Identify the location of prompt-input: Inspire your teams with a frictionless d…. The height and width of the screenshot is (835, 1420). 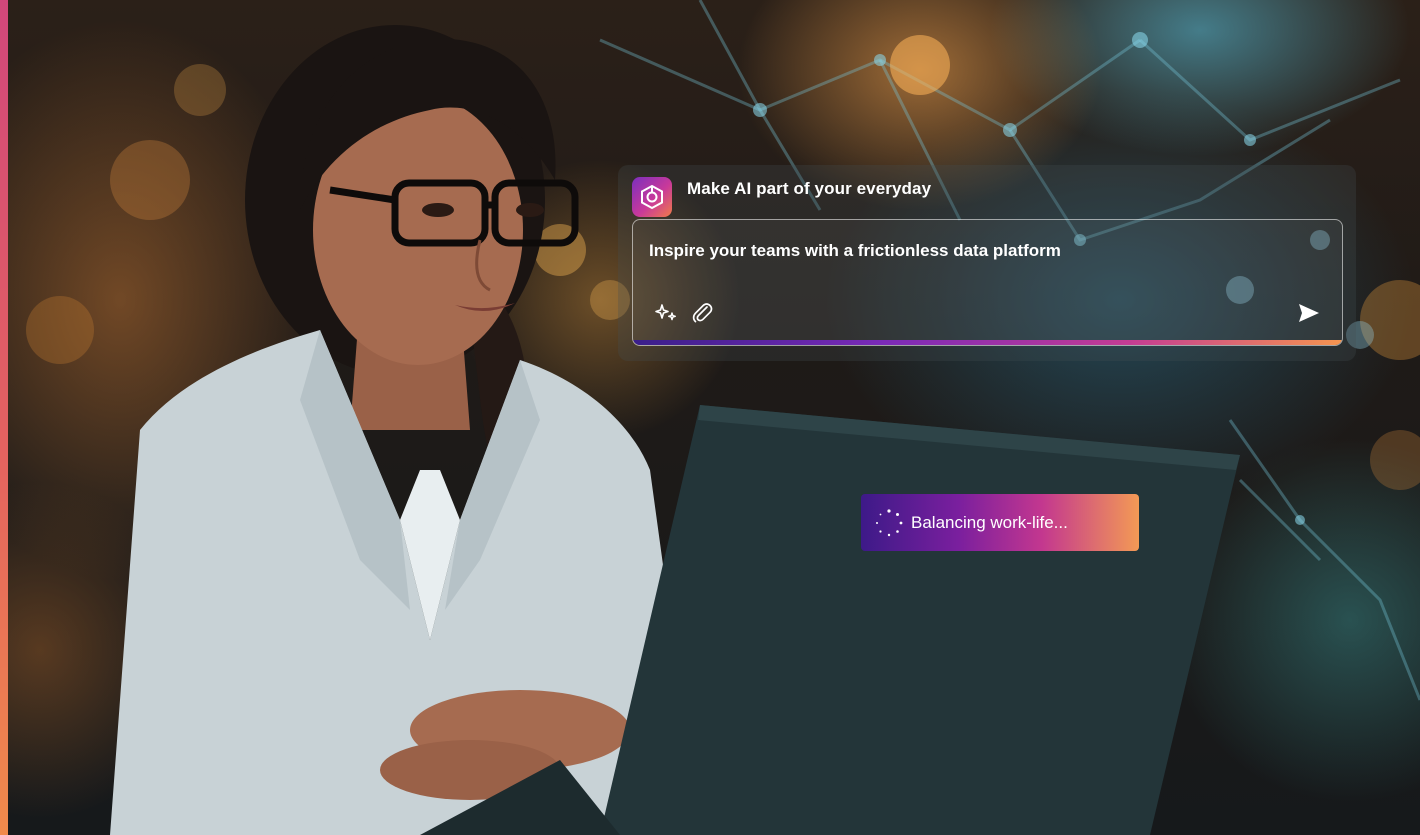
(987, 282).